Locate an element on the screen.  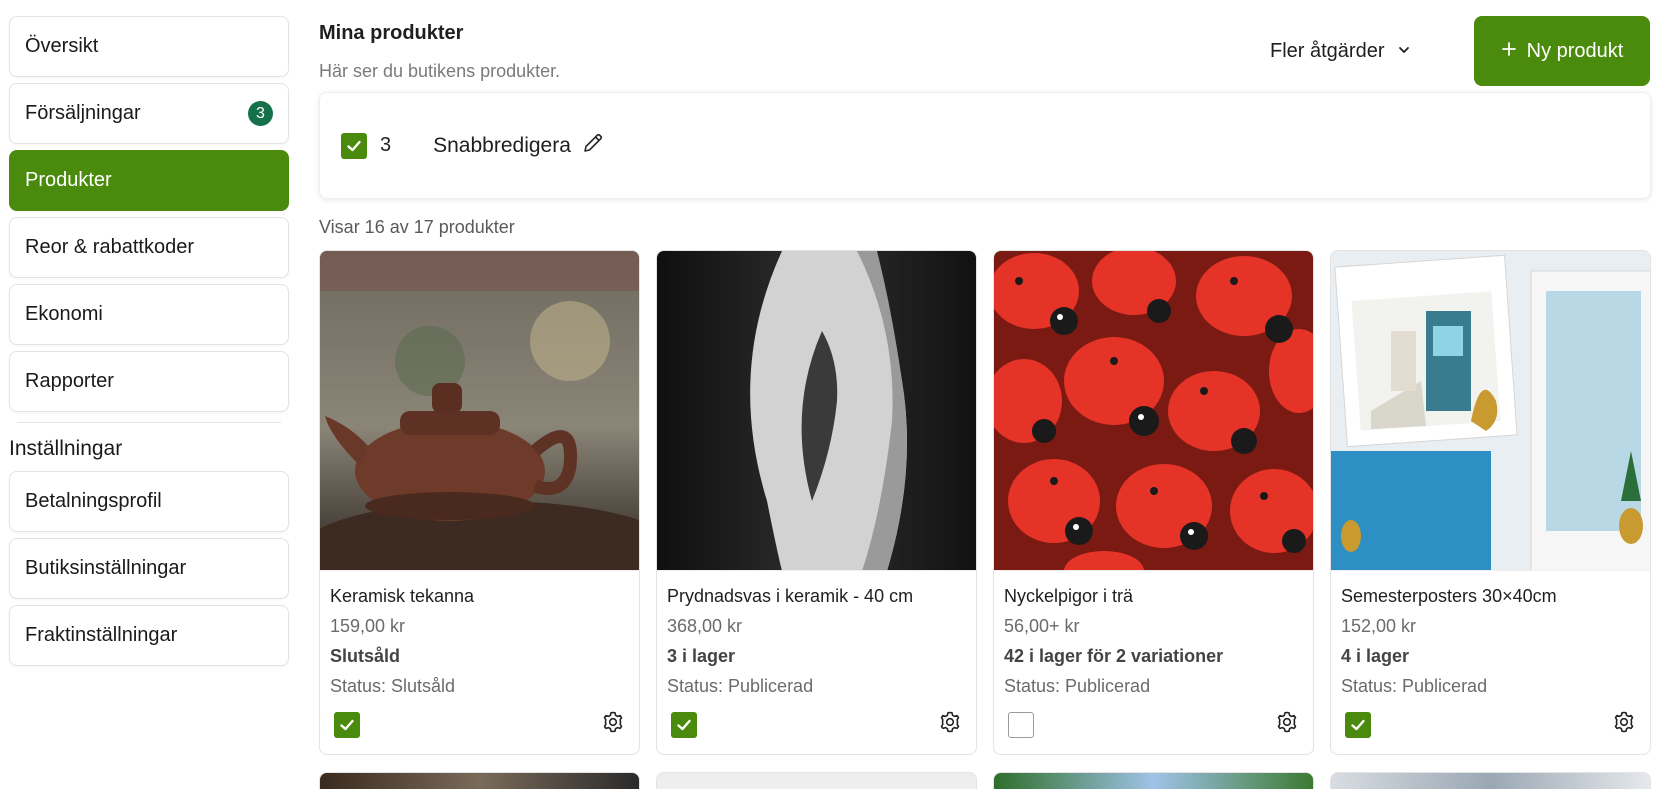
product-stock: 3 i lager is located at coordinates (701, 656).